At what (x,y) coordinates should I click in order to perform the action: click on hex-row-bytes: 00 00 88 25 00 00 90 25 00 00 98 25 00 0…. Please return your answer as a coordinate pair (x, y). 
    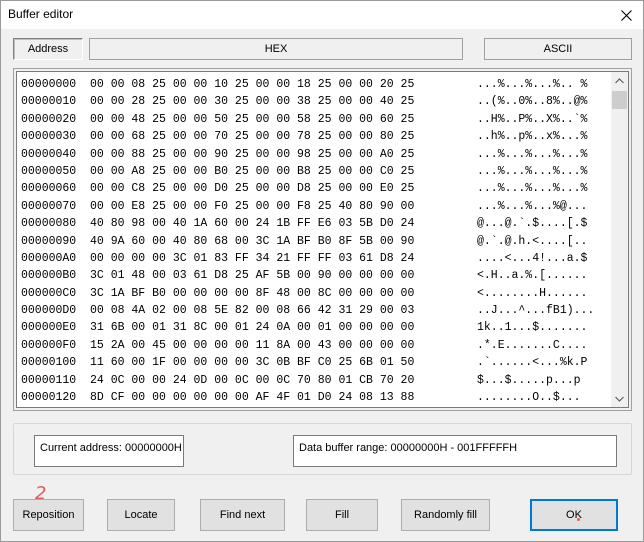
    Looking at the image, I should click on (283, 154).